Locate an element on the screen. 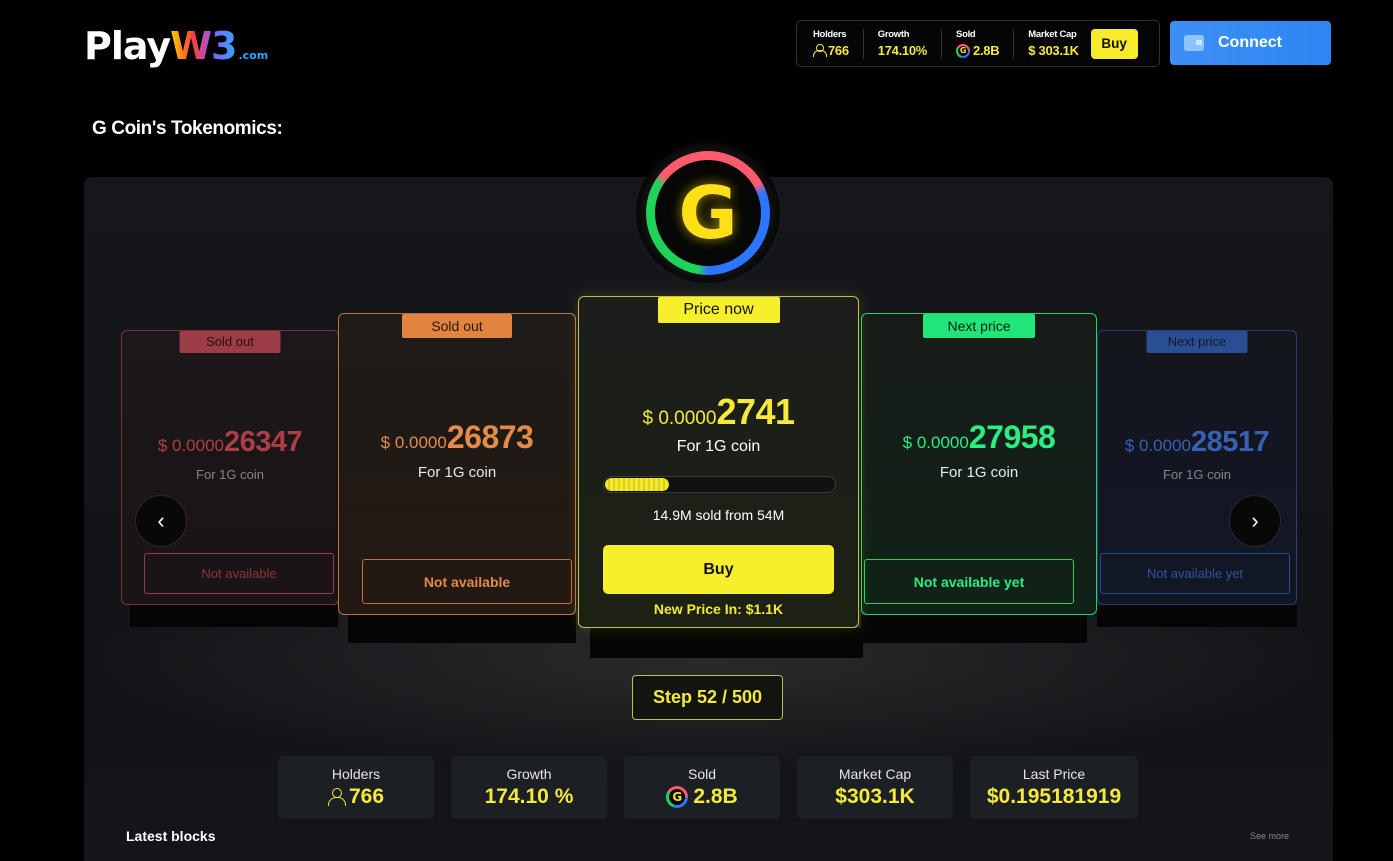  card-price-value: 2741 is located at coordinates (755, 411).